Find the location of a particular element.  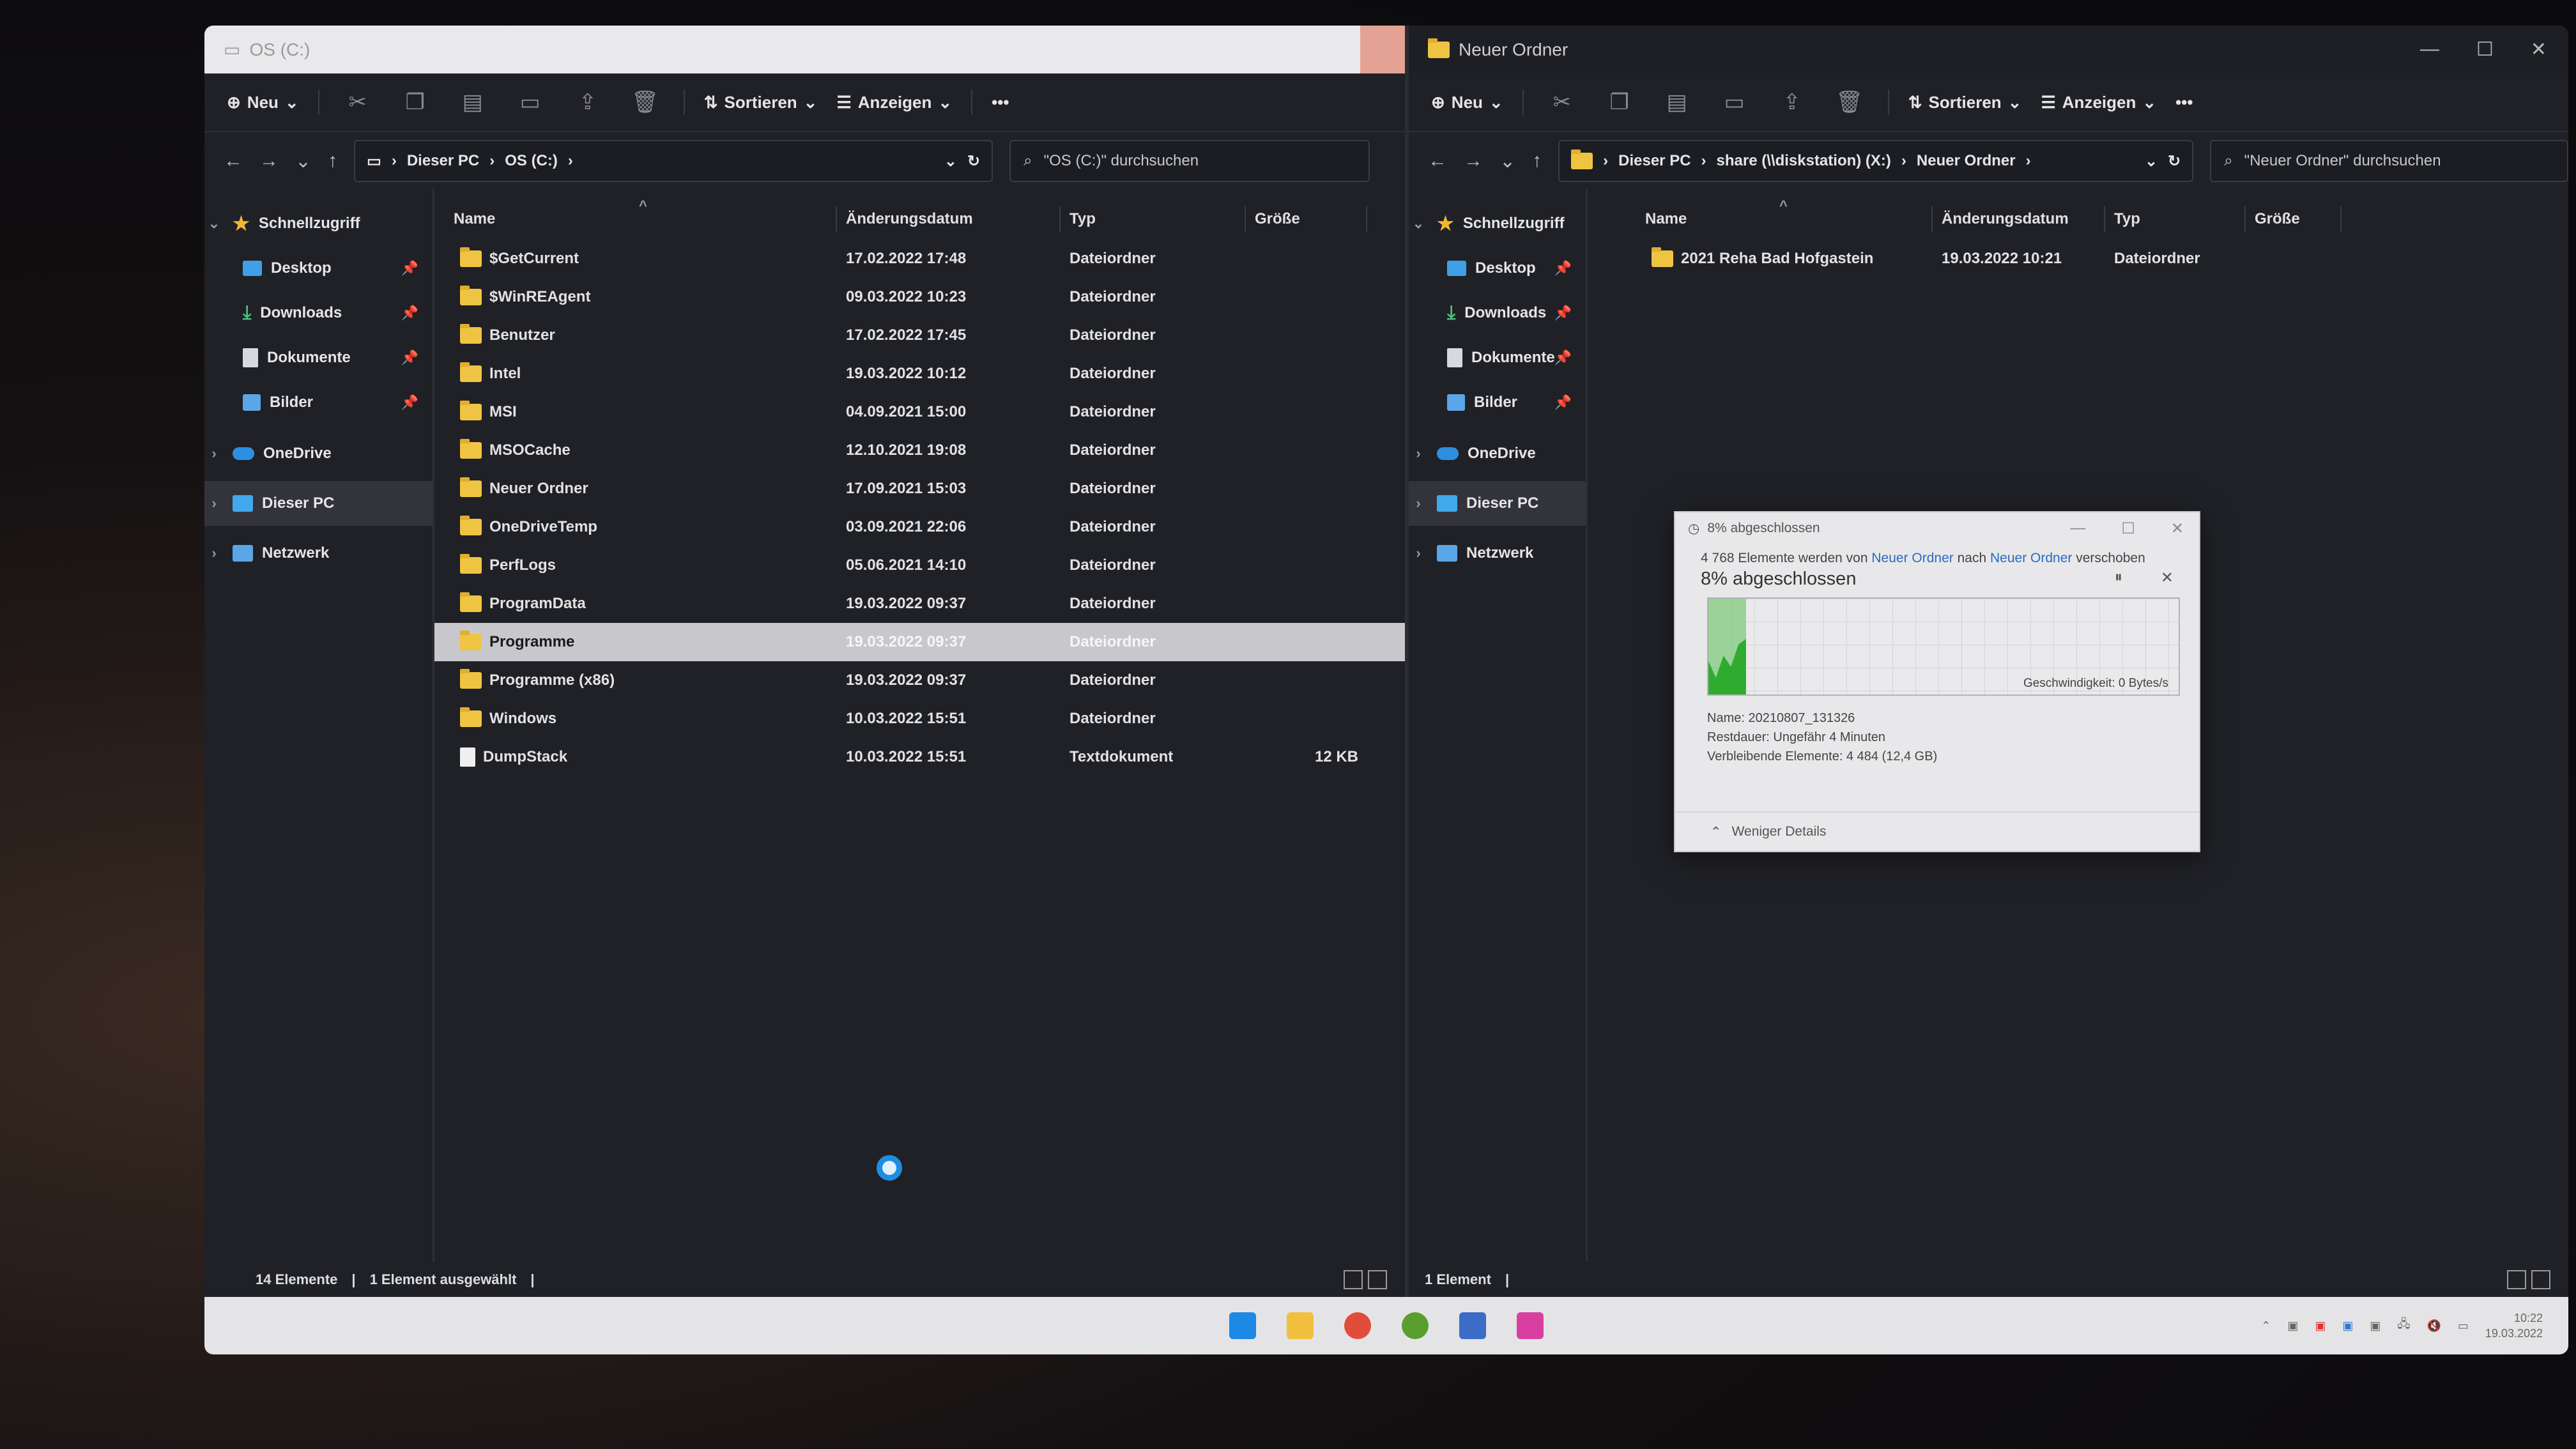

source-link: Neuer Ordner is located at coordinates (1912, 558).